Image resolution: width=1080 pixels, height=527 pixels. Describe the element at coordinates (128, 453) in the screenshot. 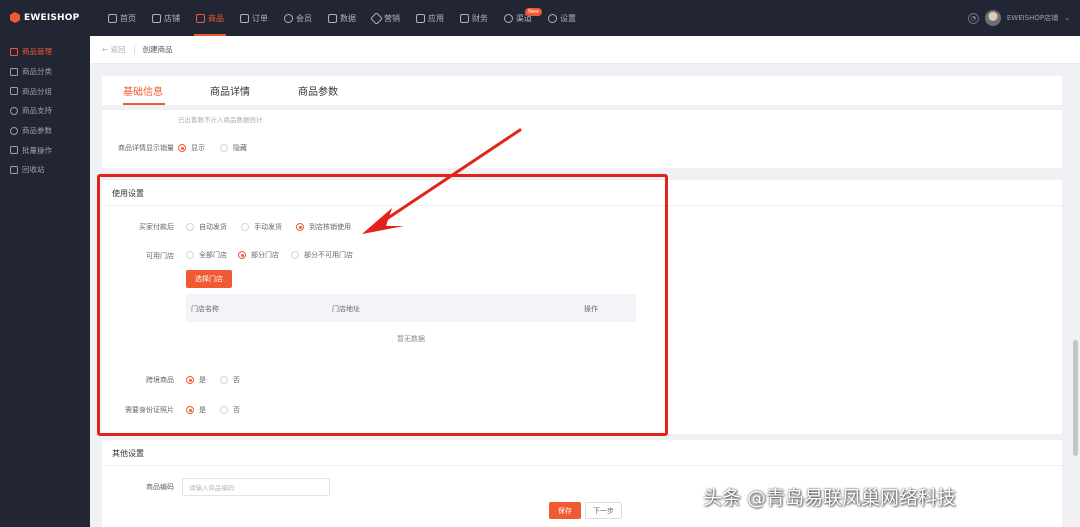

I see `other-settings-title: 其他设置` at that location.